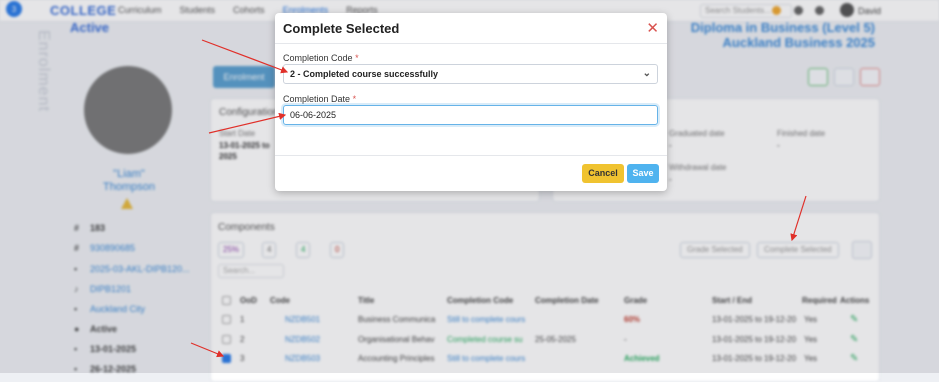 The image size is (939, 382). Describe the element at coordinates (317, 99) in the screenshot. I see `completion-date-label-text: Completion Date` at that location.